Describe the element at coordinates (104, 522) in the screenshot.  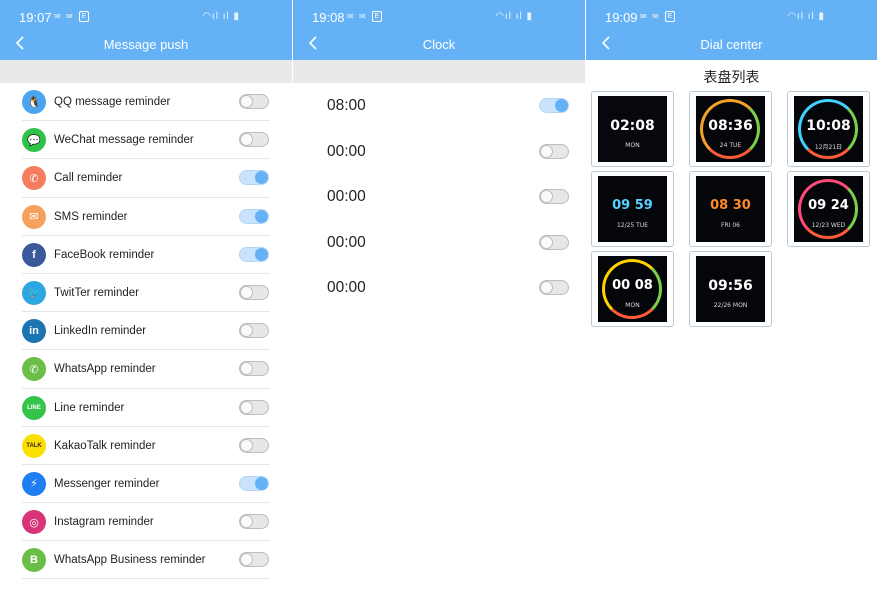
I see `reminder-label: Instagram reminder` at that location.